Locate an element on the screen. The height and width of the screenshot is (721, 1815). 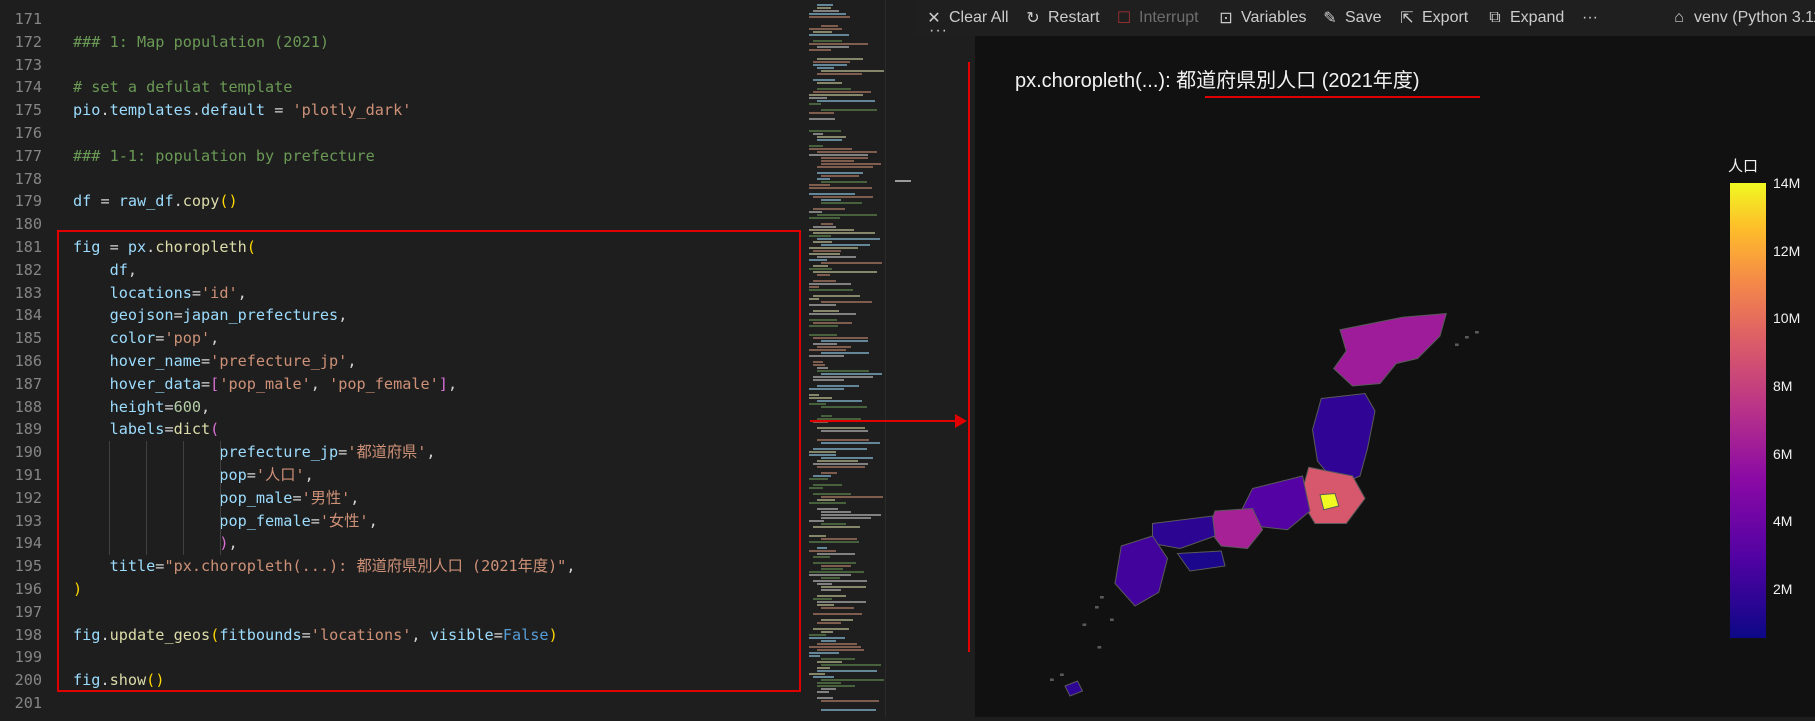
code-line: 201 is located at coordinates (402, 703).